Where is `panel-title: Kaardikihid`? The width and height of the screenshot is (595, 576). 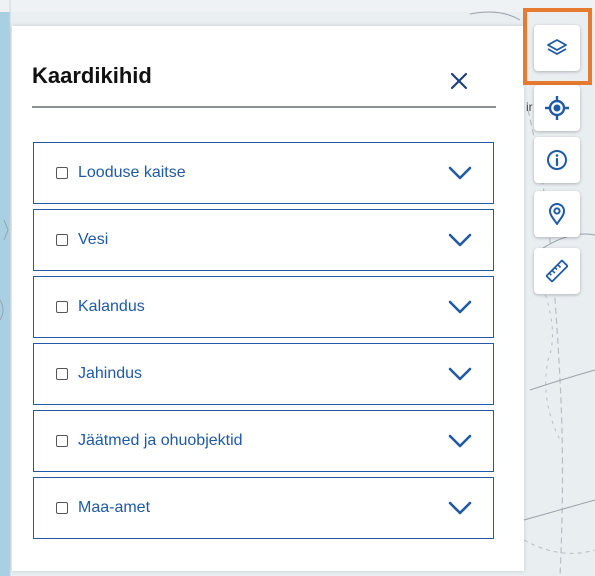
panel-title: Kaardikihid is located at coordinates (92, 75).